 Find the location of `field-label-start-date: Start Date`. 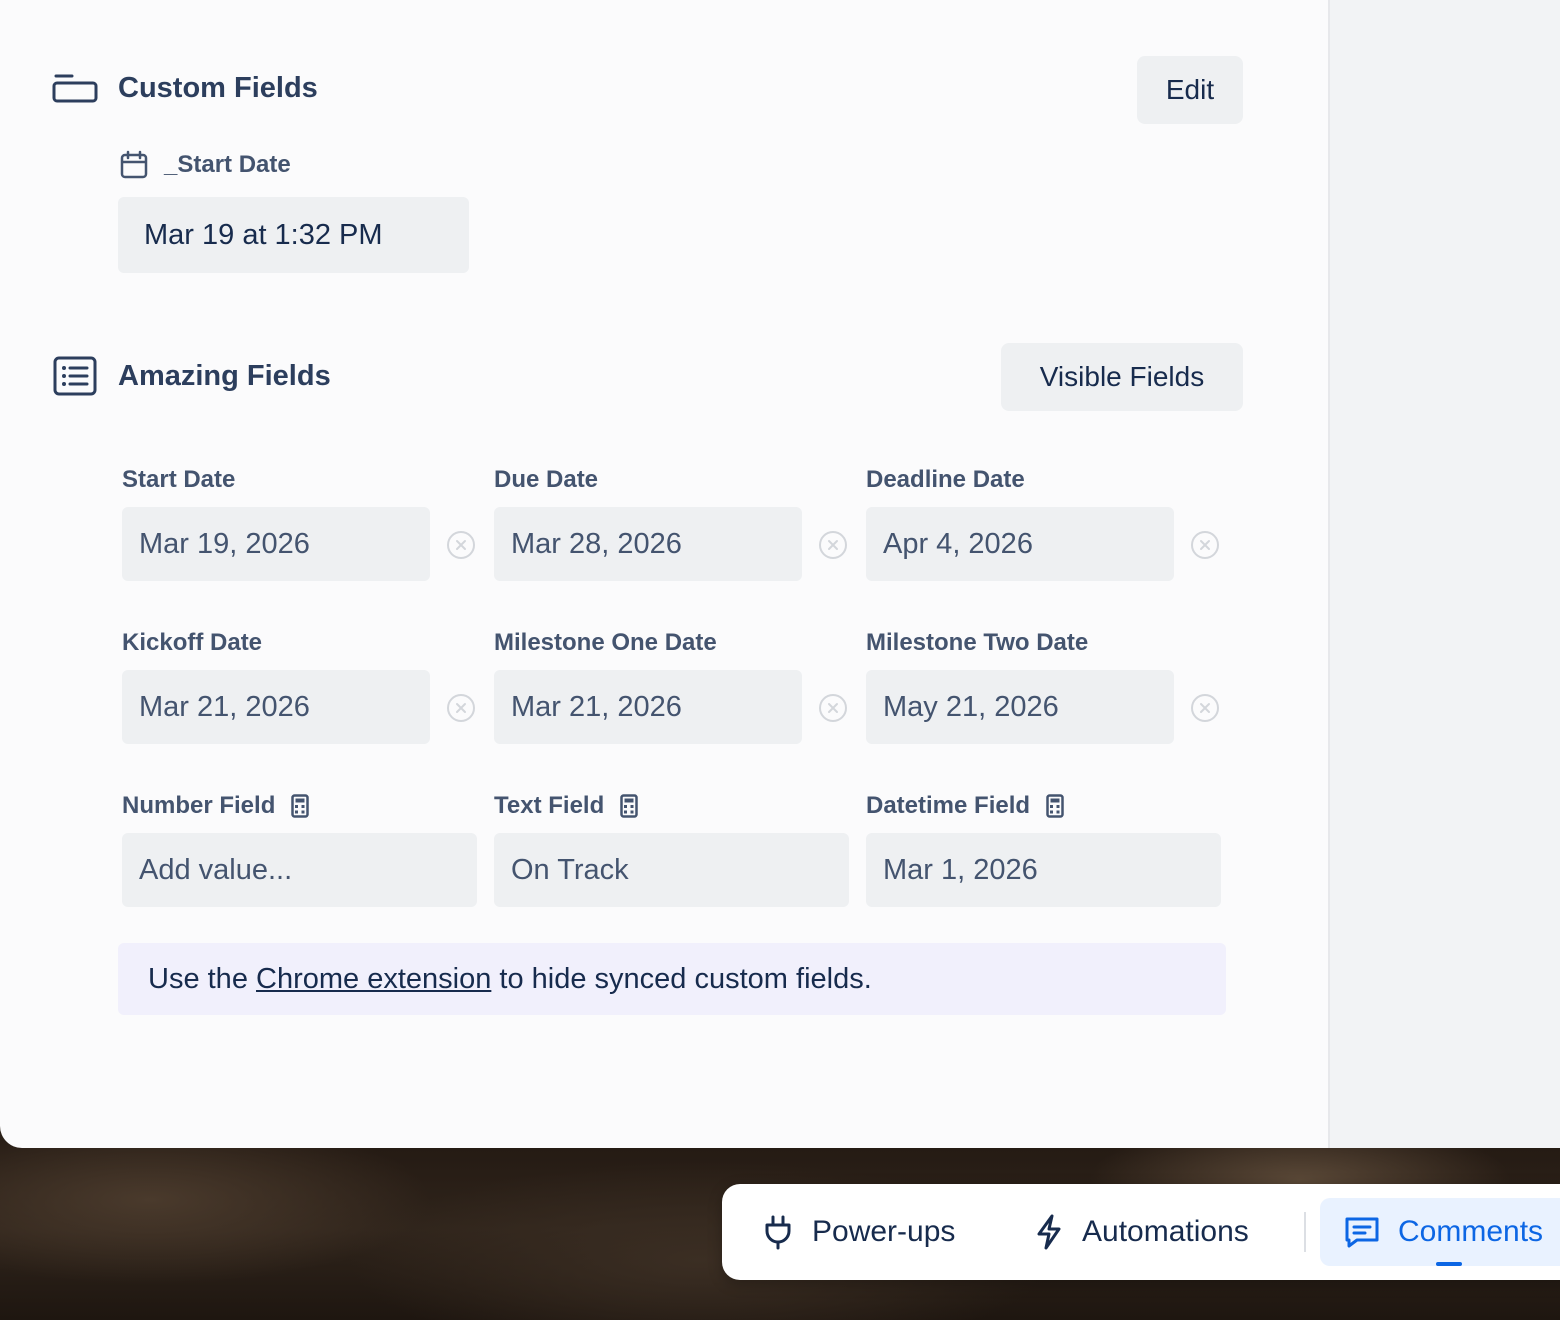

field-label-start-date: Start Date is located at coordinates (179, 479).